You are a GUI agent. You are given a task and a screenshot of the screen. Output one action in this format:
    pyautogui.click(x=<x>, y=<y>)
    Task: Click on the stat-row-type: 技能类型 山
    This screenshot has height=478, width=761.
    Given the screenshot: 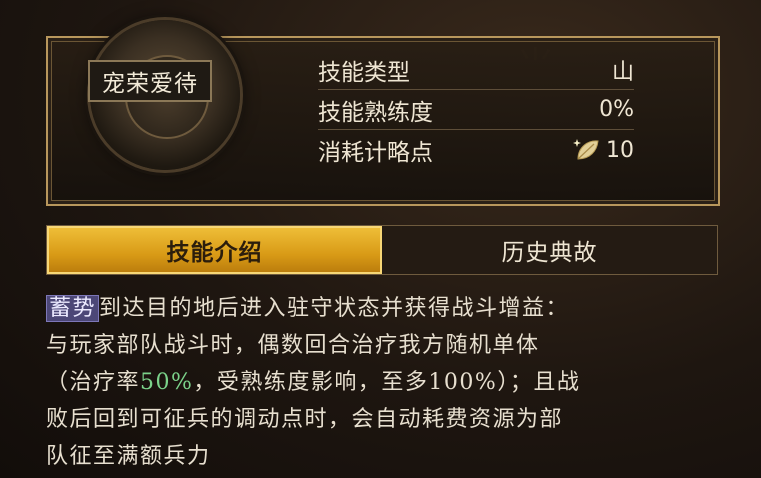 What is the action you would take?
    pyautogui.click(x=476, y=70)
    